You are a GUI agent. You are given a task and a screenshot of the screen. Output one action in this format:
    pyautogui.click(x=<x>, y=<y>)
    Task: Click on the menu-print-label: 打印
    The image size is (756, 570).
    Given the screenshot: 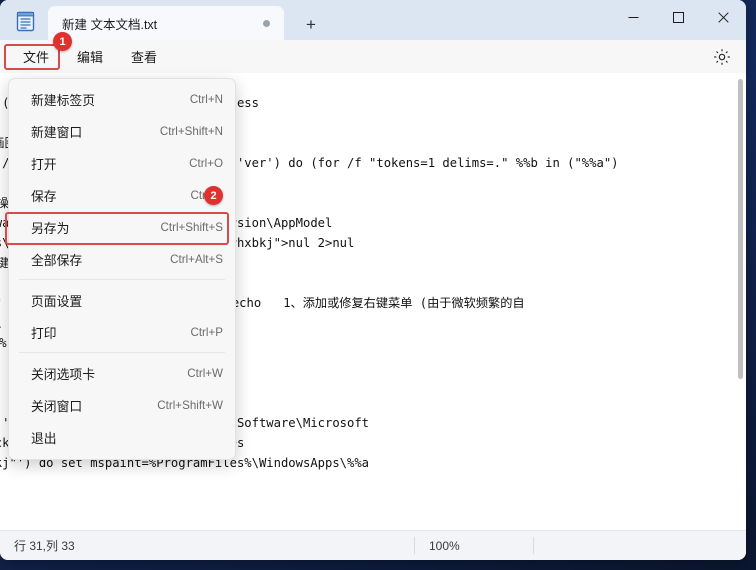 What is the action you would take?
    pyautogui.click(x=44, y=333)
    